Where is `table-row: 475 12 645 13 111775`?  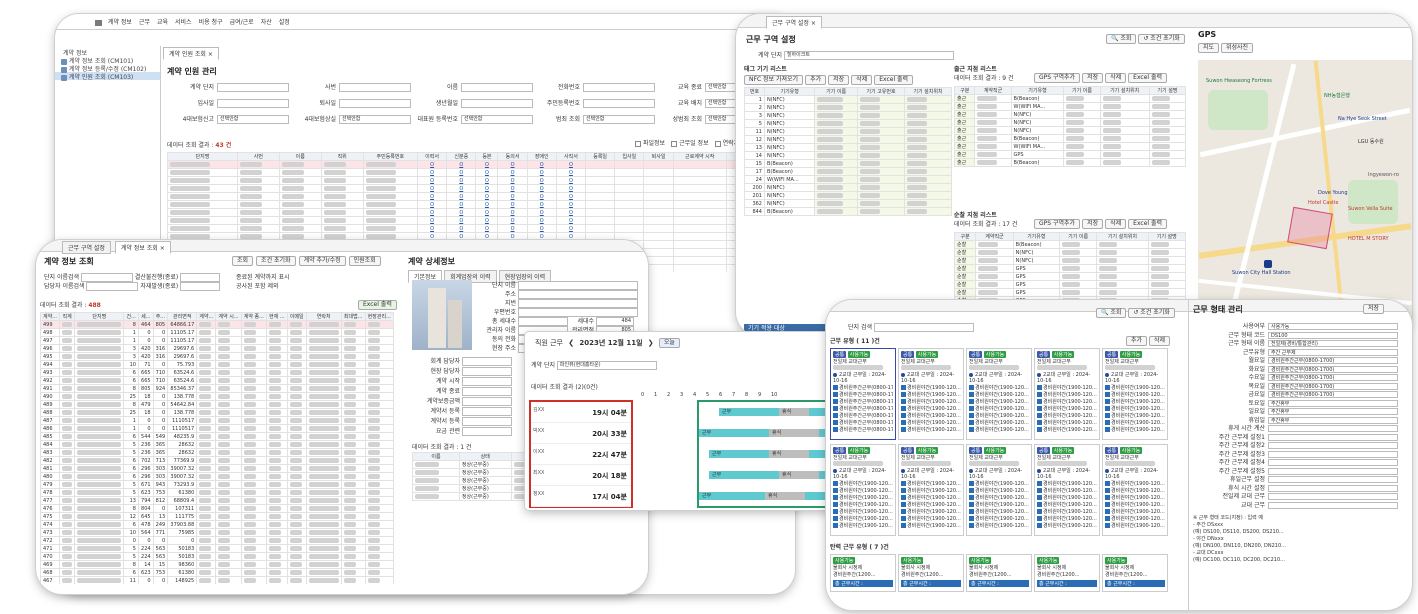
table-row: 475 12 645 13 111775 is located at coordinates (217, 516).